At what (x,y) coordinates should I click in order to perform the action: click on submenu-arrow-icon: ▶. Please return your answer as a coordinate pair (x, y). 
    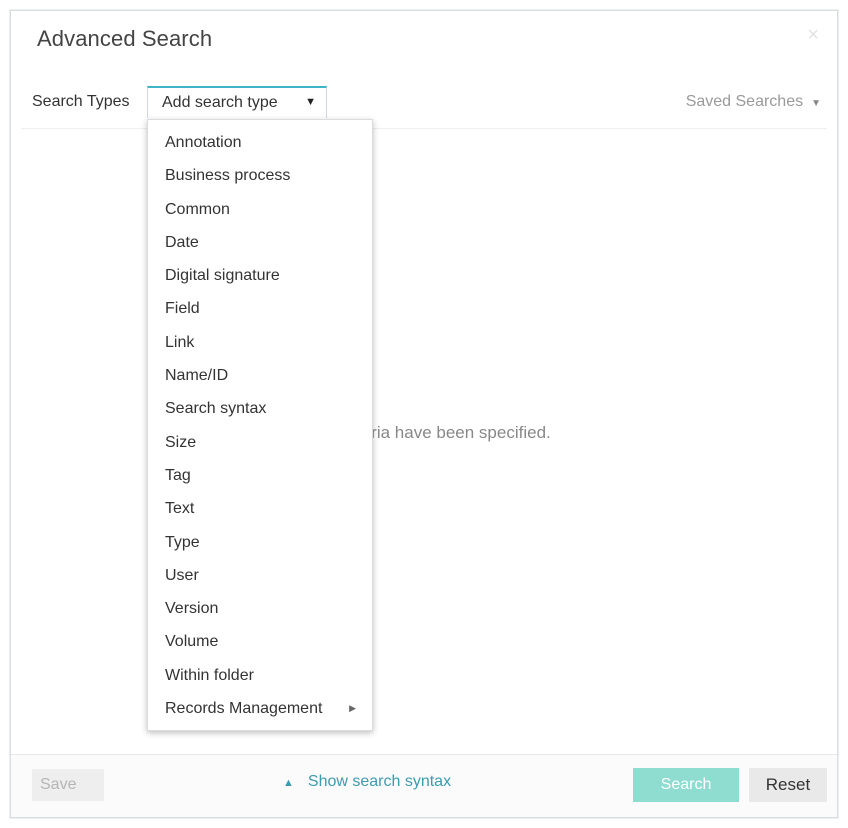
    Looking at the image, I should click on (352, 708).